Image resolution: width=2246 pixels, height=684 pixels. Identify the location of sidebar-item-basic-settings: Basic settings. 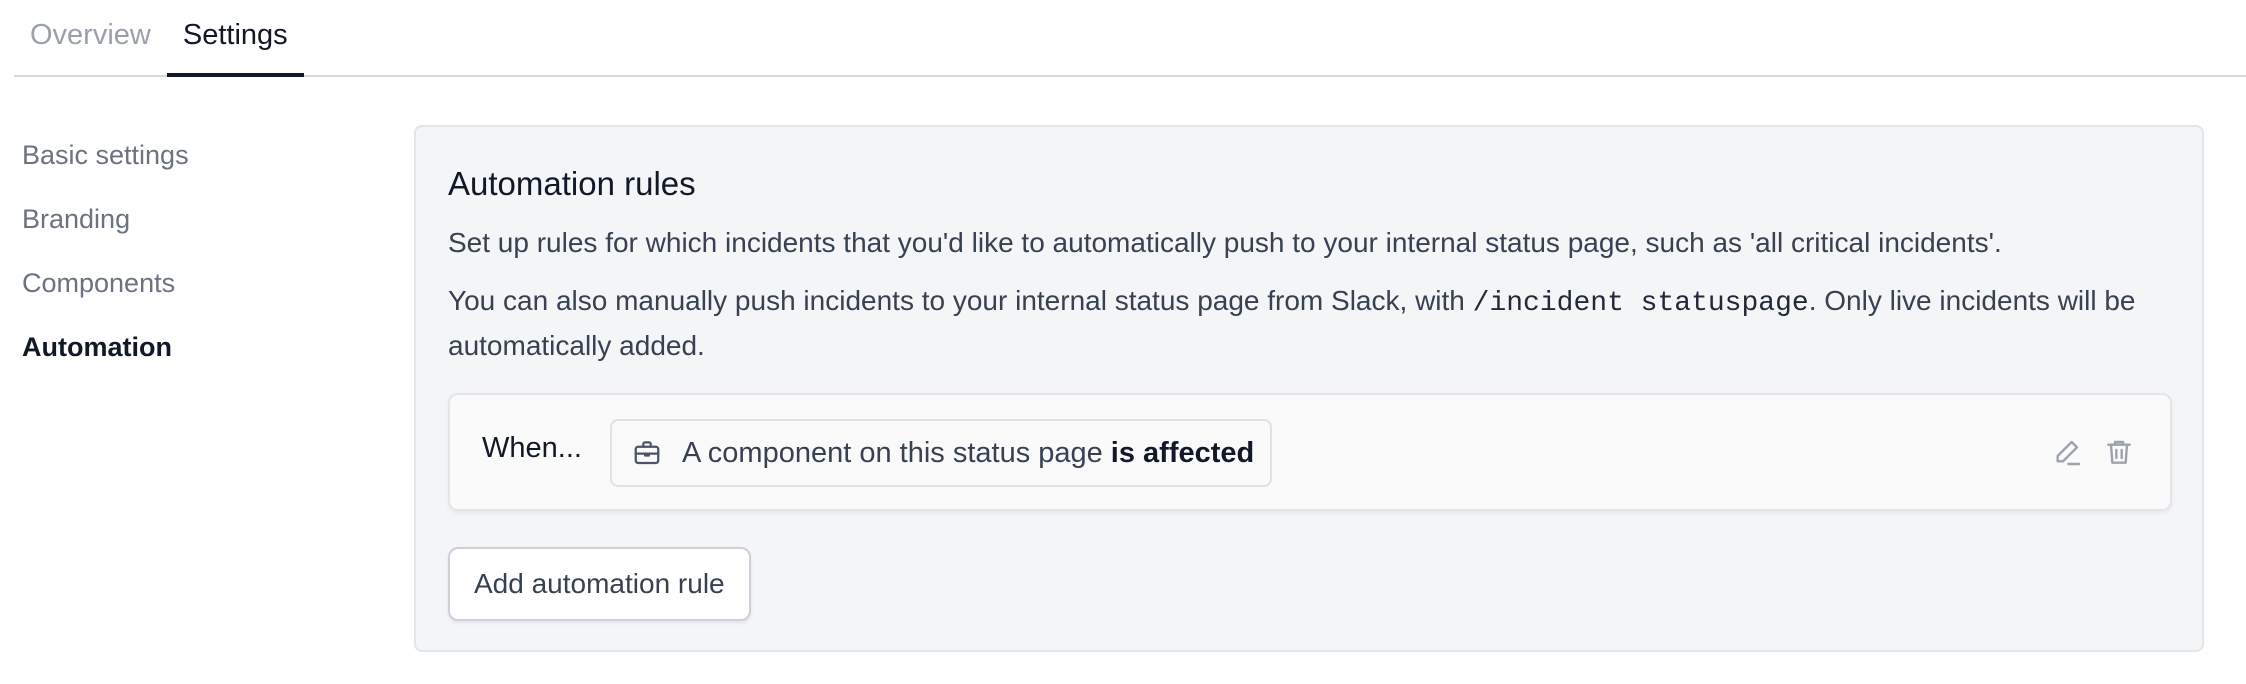
(202, 155).